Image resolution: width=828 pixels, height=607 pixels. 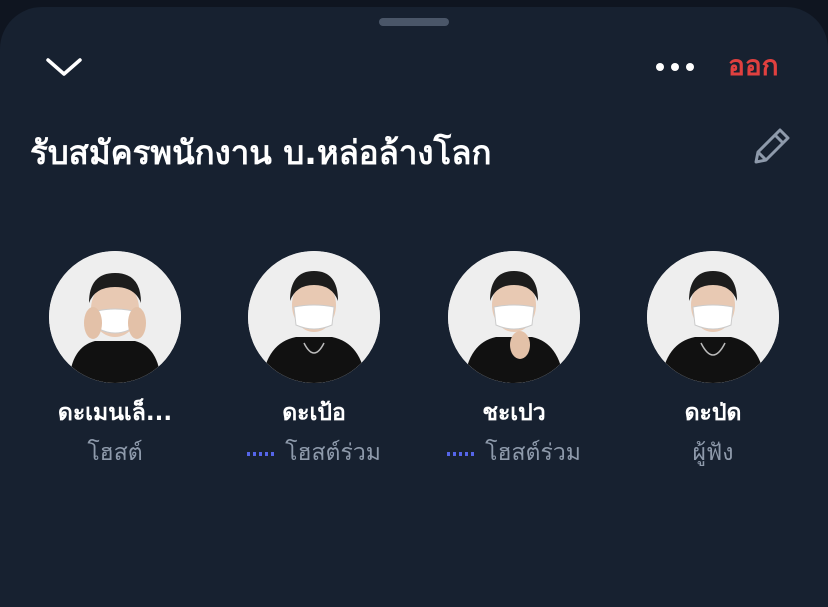 What do you see at coordinates (314, 413) in the screenshot?
I see `participant-name: ดะเป้อ` at bounding box center [314, 413].